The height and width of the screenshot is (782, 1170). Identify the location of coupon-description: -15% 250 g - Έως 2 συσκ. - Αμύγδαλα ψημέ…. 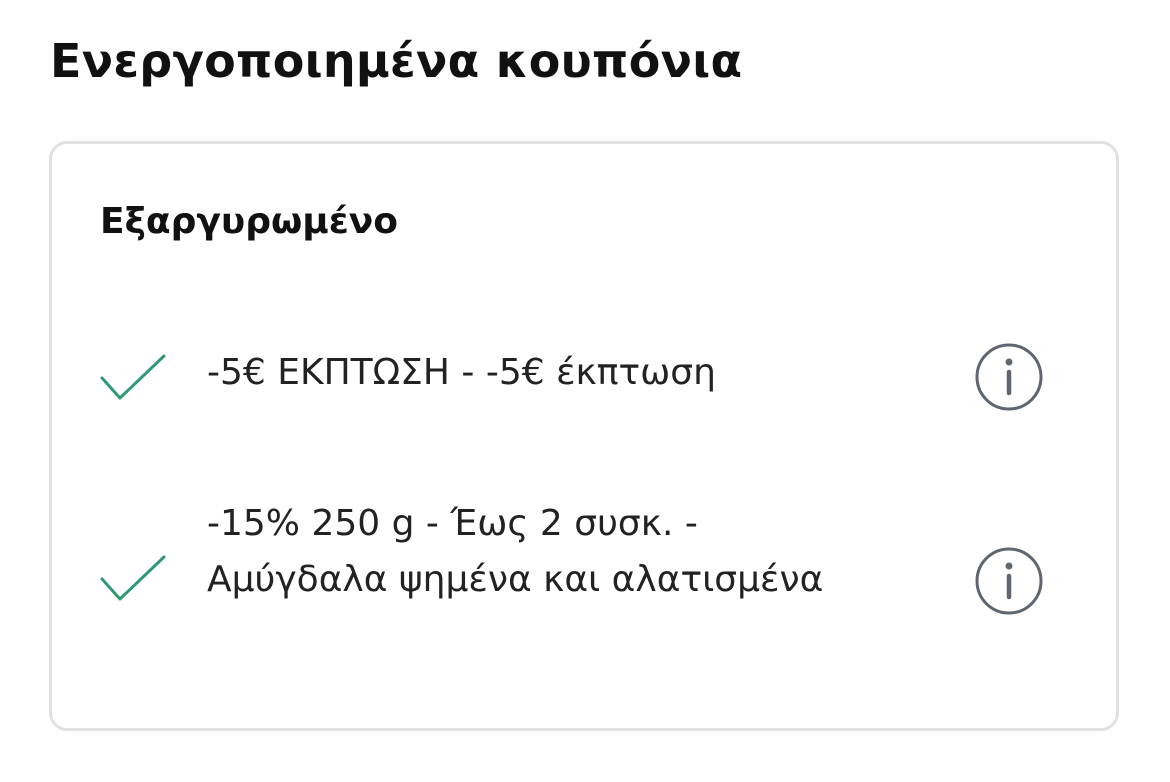
(515, 551).